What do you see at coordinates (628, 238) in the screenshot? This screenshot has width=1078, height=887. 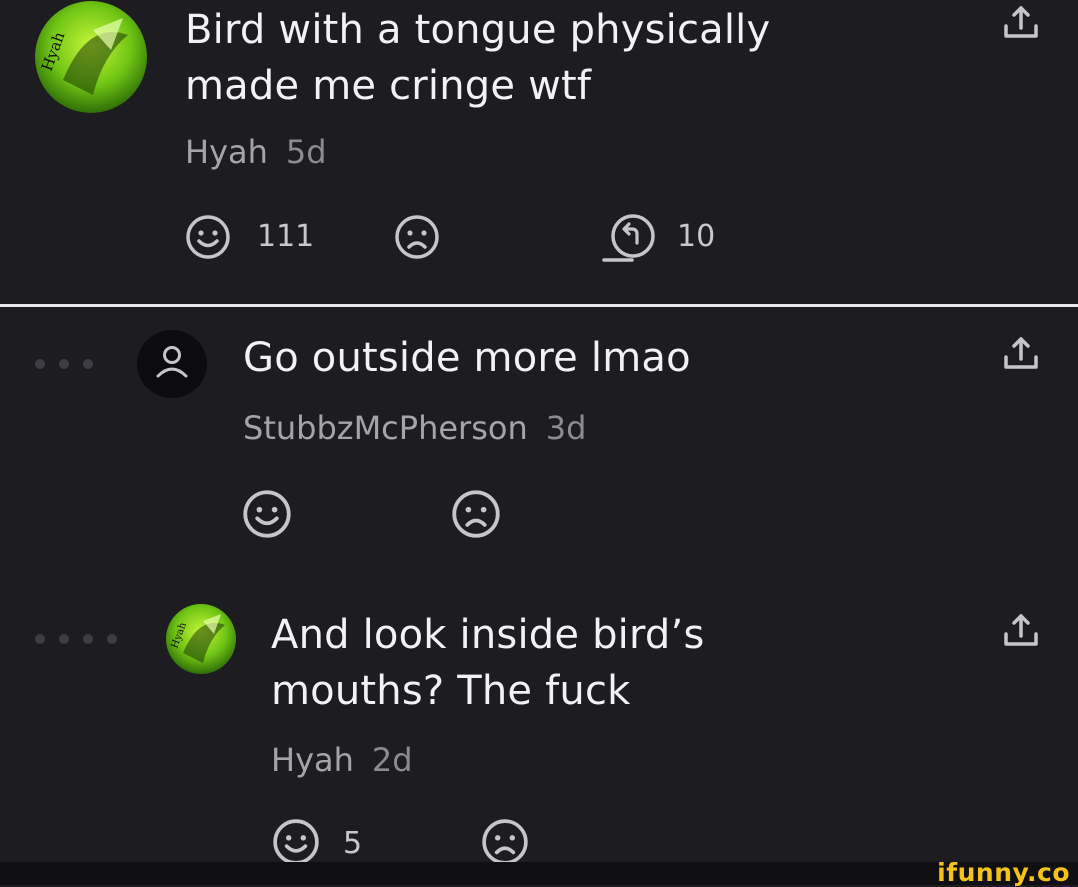 I see `reply-icon` at bounding box center [628, 238].